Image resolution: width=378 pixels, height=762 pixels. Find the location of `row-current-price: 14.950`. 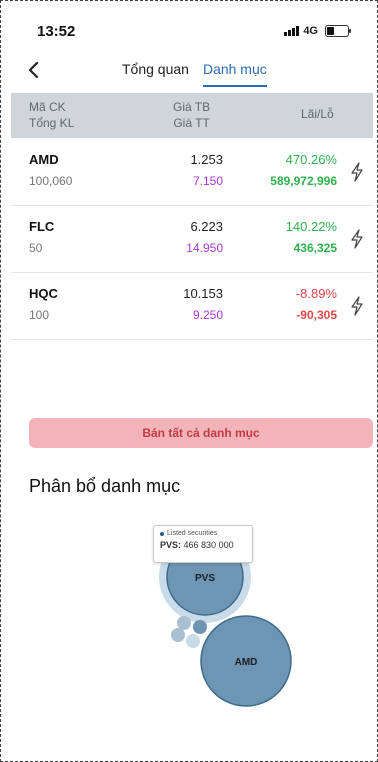

row-current-price: 14.950 is located at coordinates (204, 248).